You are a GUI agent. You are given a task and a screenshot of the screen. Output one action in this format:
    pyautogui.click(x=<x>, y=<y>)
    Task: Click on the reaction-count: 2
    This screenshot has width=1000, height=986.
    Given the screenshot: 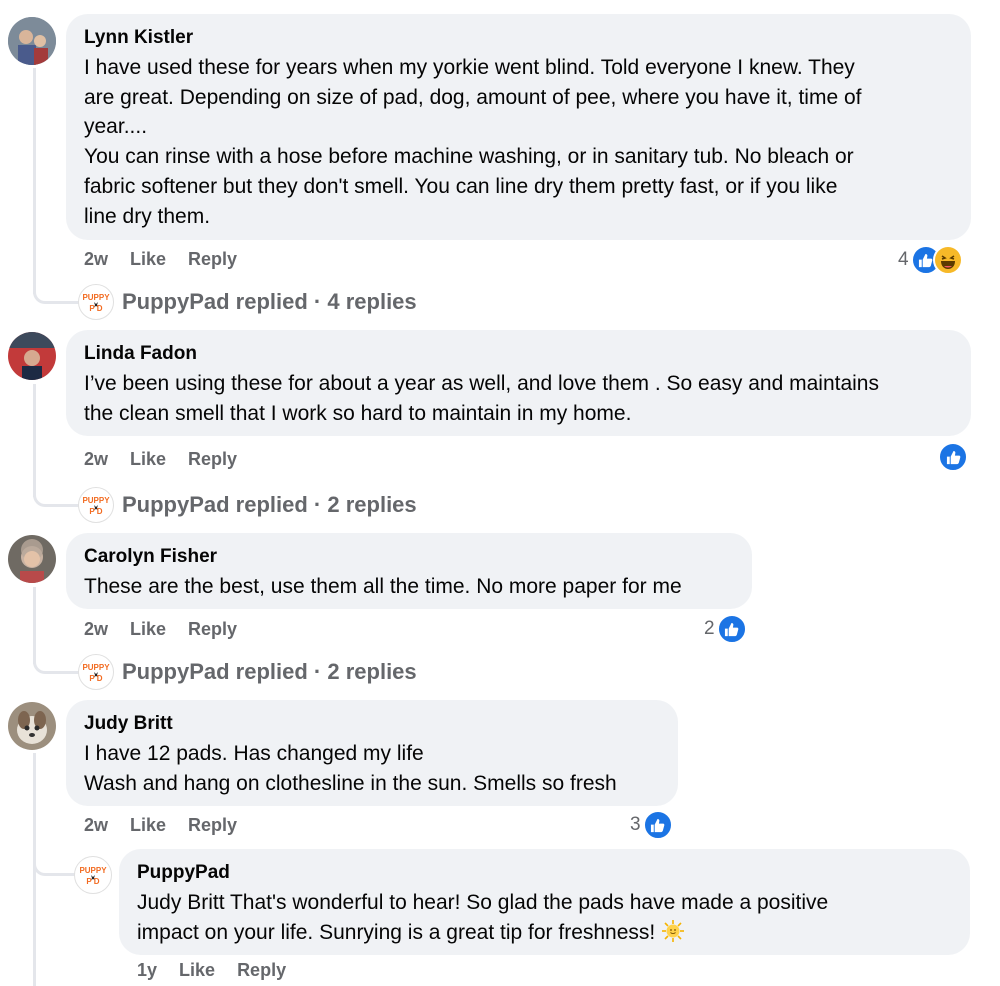 What is the action you would take?
    pyautogui.click(x=709, y=628)
    